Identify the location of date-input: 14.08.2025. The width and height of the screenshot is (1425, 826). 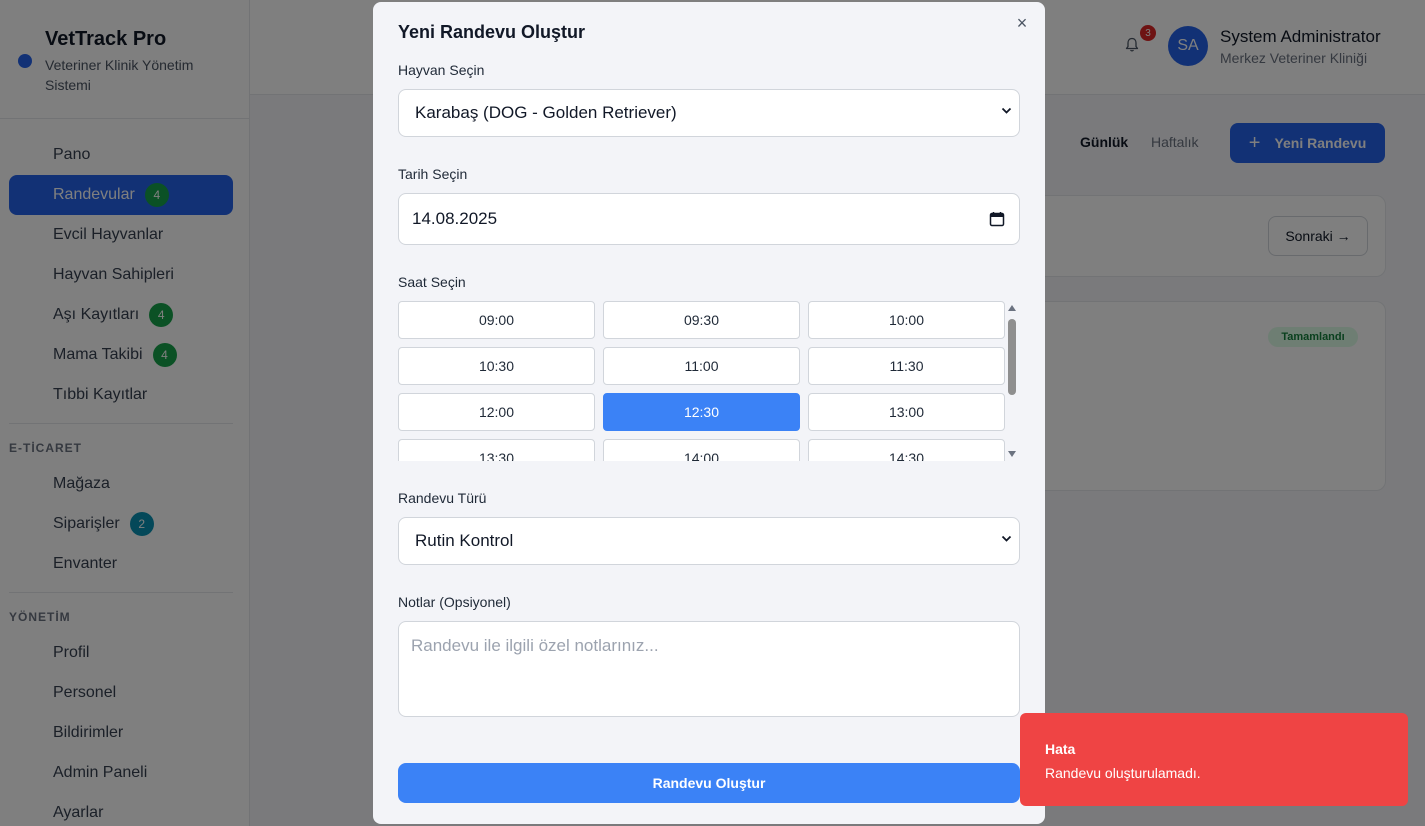
(709, 219).